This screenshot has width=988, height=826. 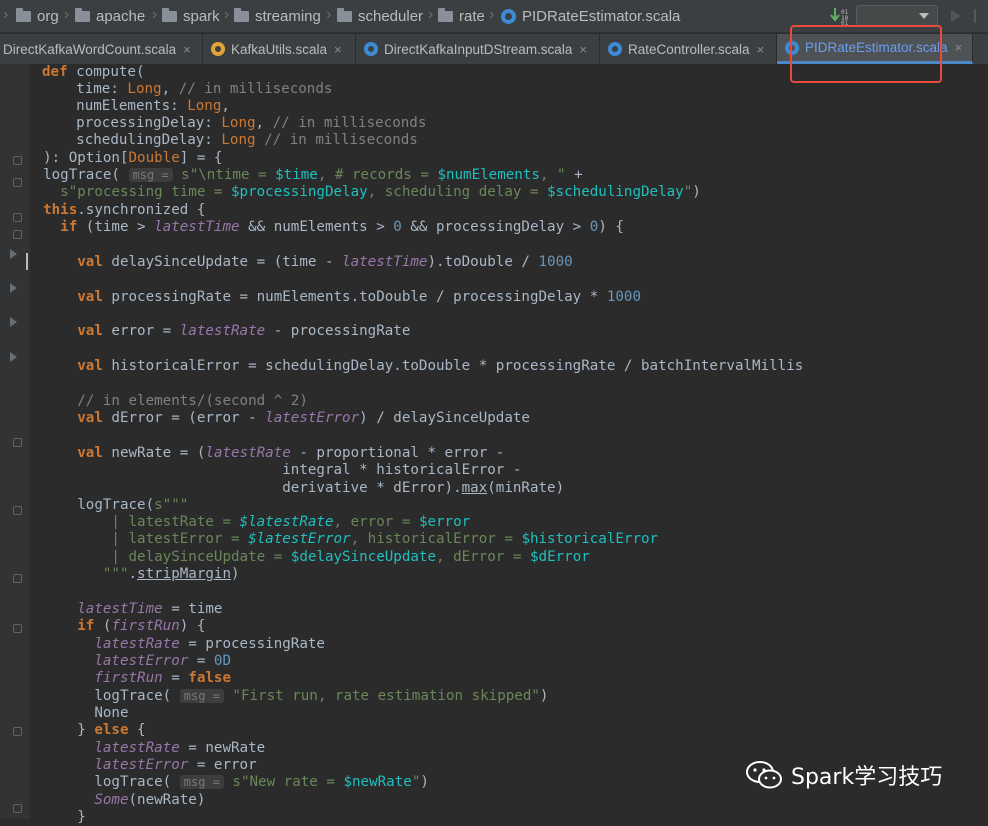 I want to click on toolbar-divider, so click(x=975, y=16).